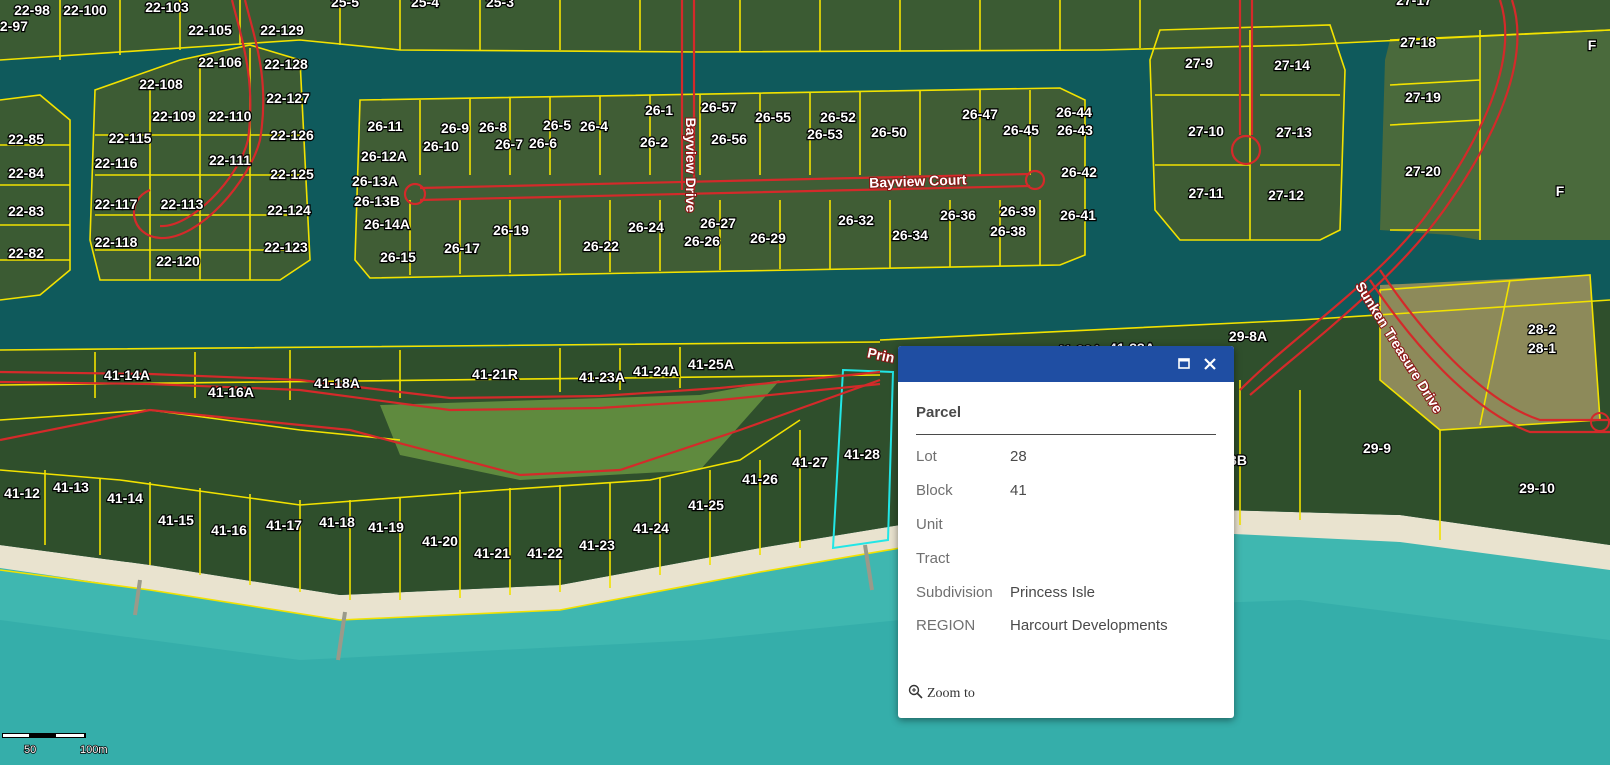 Image resolution: width=1610 pixels, height=765 pixels. What do you see at coordinates (384, 126) in the screenshot?
I see `parcel-label: 26-11` at bounding box center [384, 126].